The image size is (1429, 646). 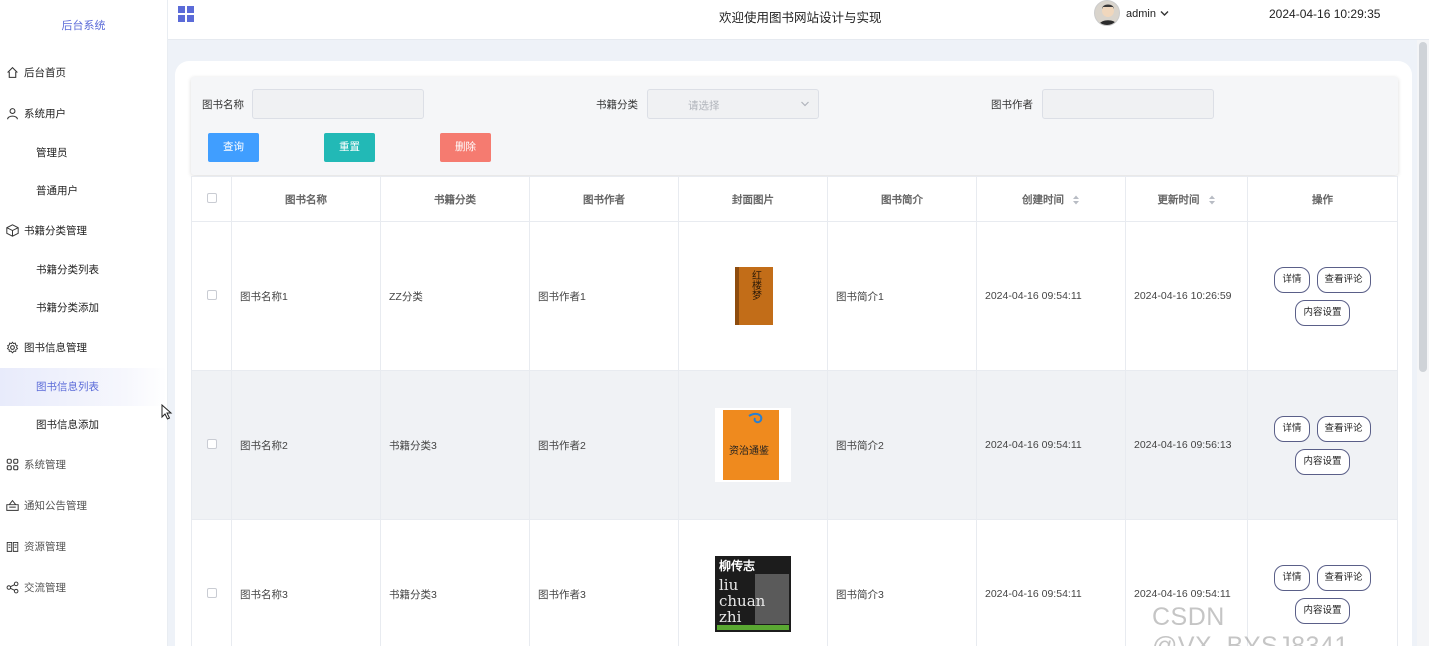 I want to click on table-header-row: 图书名称 书籍分类 图书作者 封面图片 图书简介 创建时间 更新时间 操作, so click(x=794, y=199).